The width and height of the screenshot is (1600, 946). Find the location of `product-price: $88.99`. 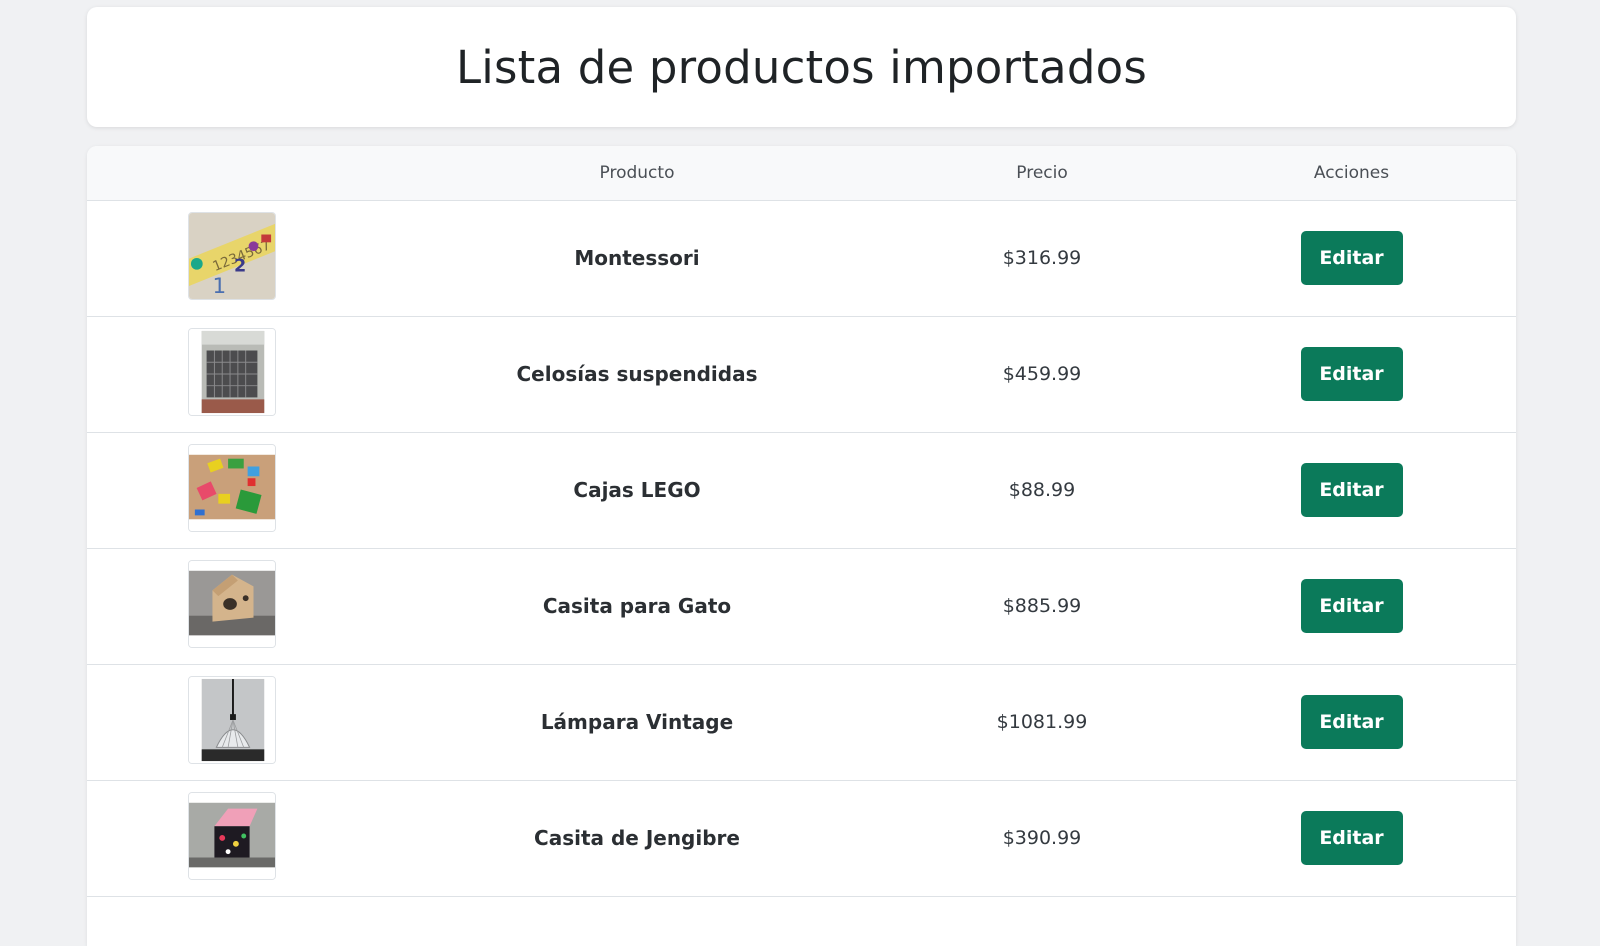

product-price: $88.99 is located at coordinates (1042, 490).